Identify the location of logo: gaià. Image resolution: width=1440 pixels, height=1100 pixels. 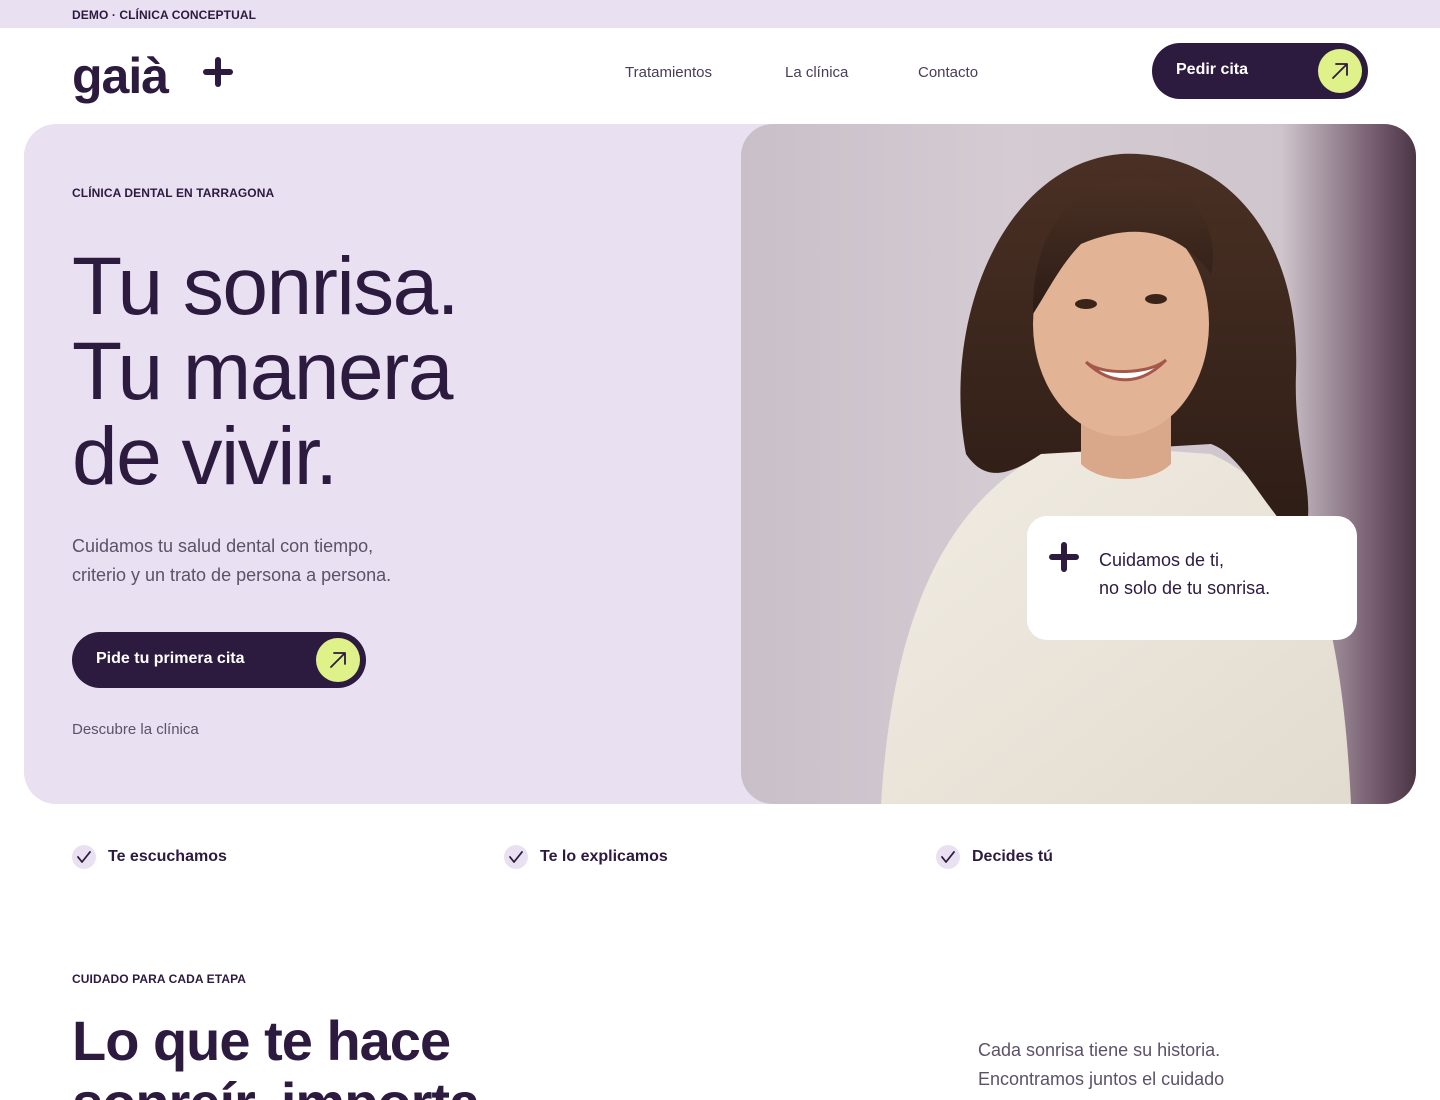
(162, 76).